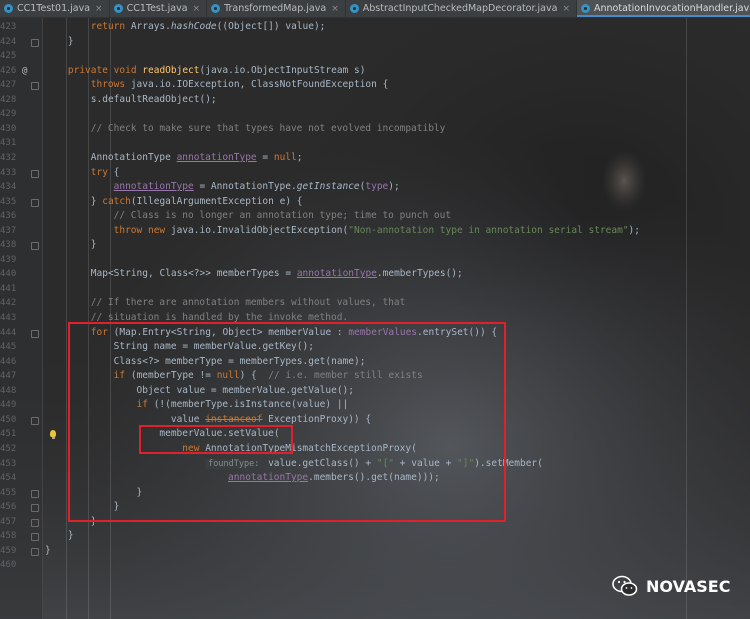 The width and height of the screenshot is (750, 619). What do you see at coordinates (375, 536) in the screenshot?
I see `code-line: 458 }` at bounding box center [375, 536].